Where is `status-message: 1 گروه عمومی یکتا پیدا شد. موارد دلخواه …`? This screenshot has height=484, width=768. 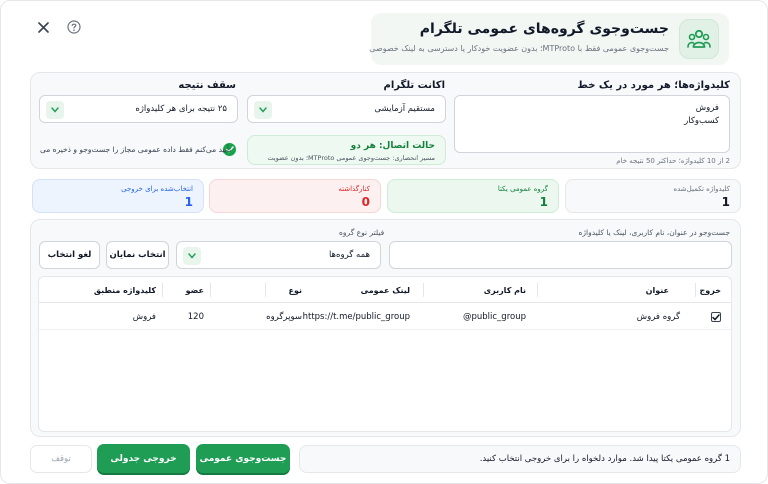 status-message: 1 گروه عمومی یکتا پیدا شد. موارد دلخواه … is located at coordinates (520, 459).